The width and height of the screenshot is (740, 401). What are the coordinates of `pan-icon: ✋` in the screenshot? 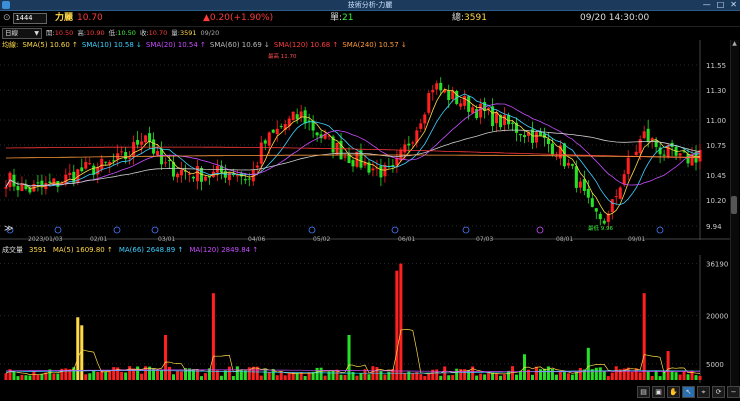 It's located at (673, 392).